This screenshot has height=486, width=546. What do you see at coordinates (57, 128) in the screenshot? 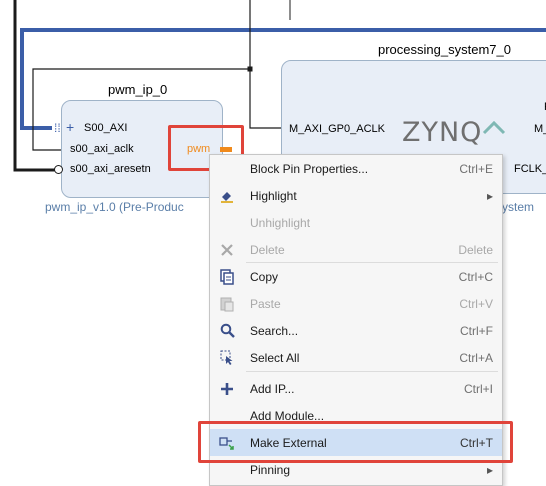
I see `bus-interface-dots: ⁞⁞` at bounding box center [57, 128].